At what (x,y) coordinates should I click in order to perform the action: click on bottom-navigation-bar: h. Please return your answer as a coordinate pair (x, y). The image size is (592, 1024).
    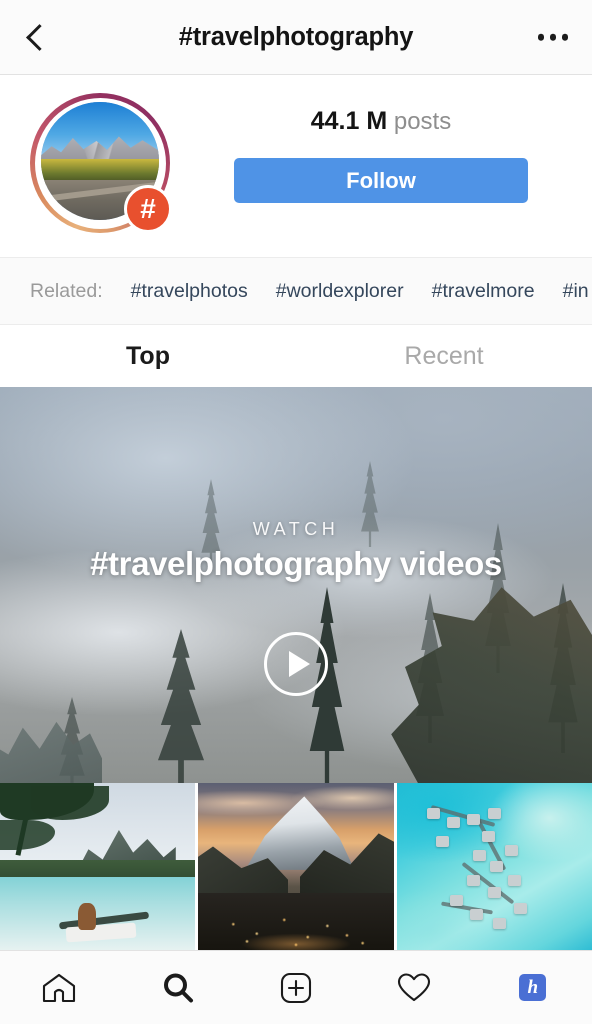
    Looking at the image, I should click on (296, 987).